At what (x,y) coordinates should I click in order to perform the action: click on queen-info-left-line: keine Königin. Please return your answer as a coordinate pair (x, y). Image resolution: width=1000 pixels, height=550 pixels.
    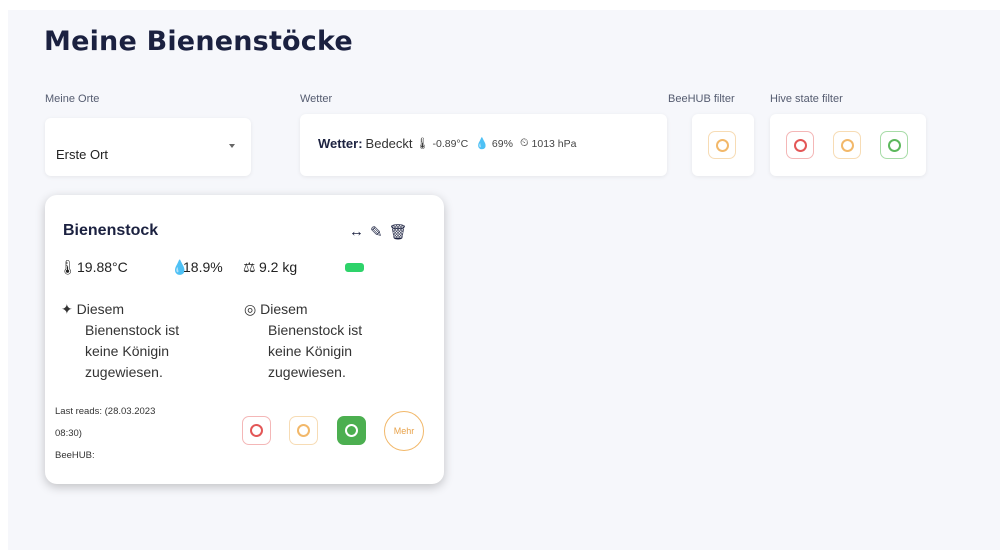
    Looking at the image, I should click on (127, 351).